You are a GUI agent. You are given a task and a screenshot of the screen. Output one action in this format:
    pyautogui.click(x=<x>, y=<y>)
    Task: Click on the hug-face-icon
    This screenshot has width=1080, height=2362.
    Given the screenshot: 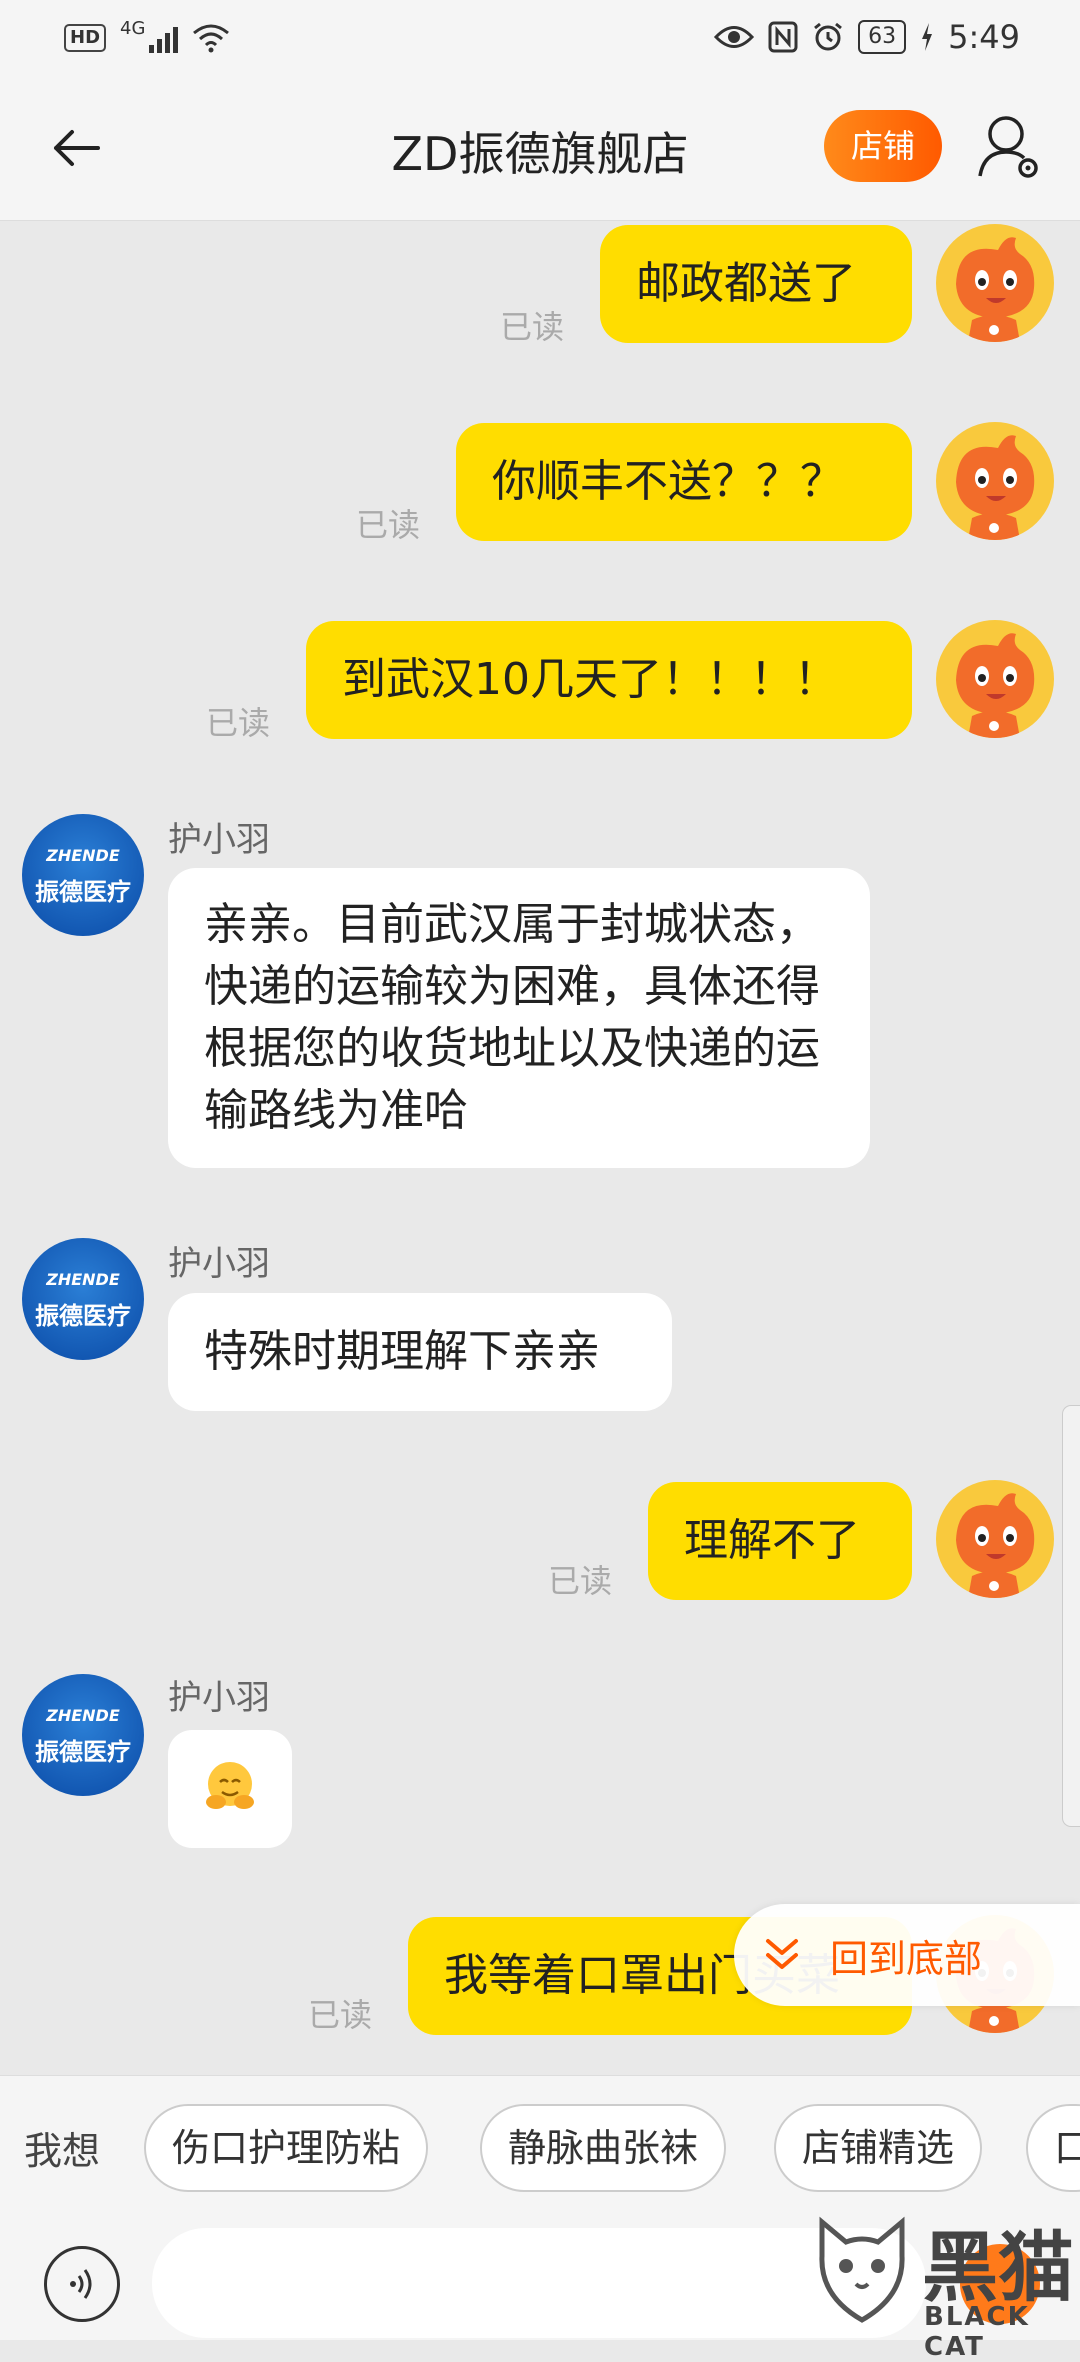 What is the action you would take?
    pyautogui.click(x=230, y=1785)
    